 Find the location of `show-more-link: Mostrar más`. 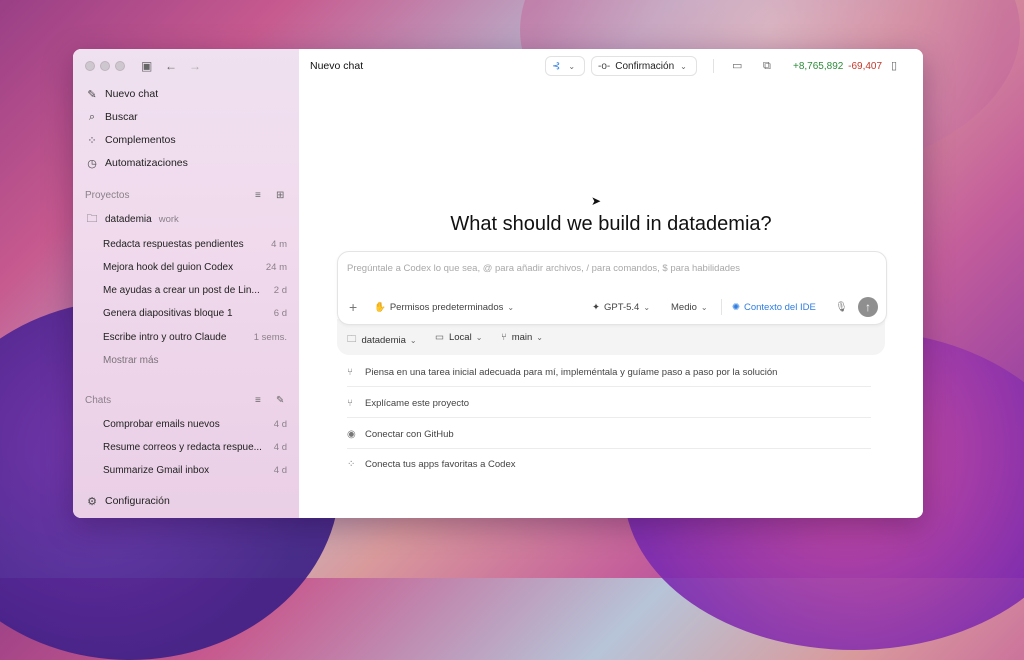

show-more-link: Mostrar más is located at coordinates (195, 360).